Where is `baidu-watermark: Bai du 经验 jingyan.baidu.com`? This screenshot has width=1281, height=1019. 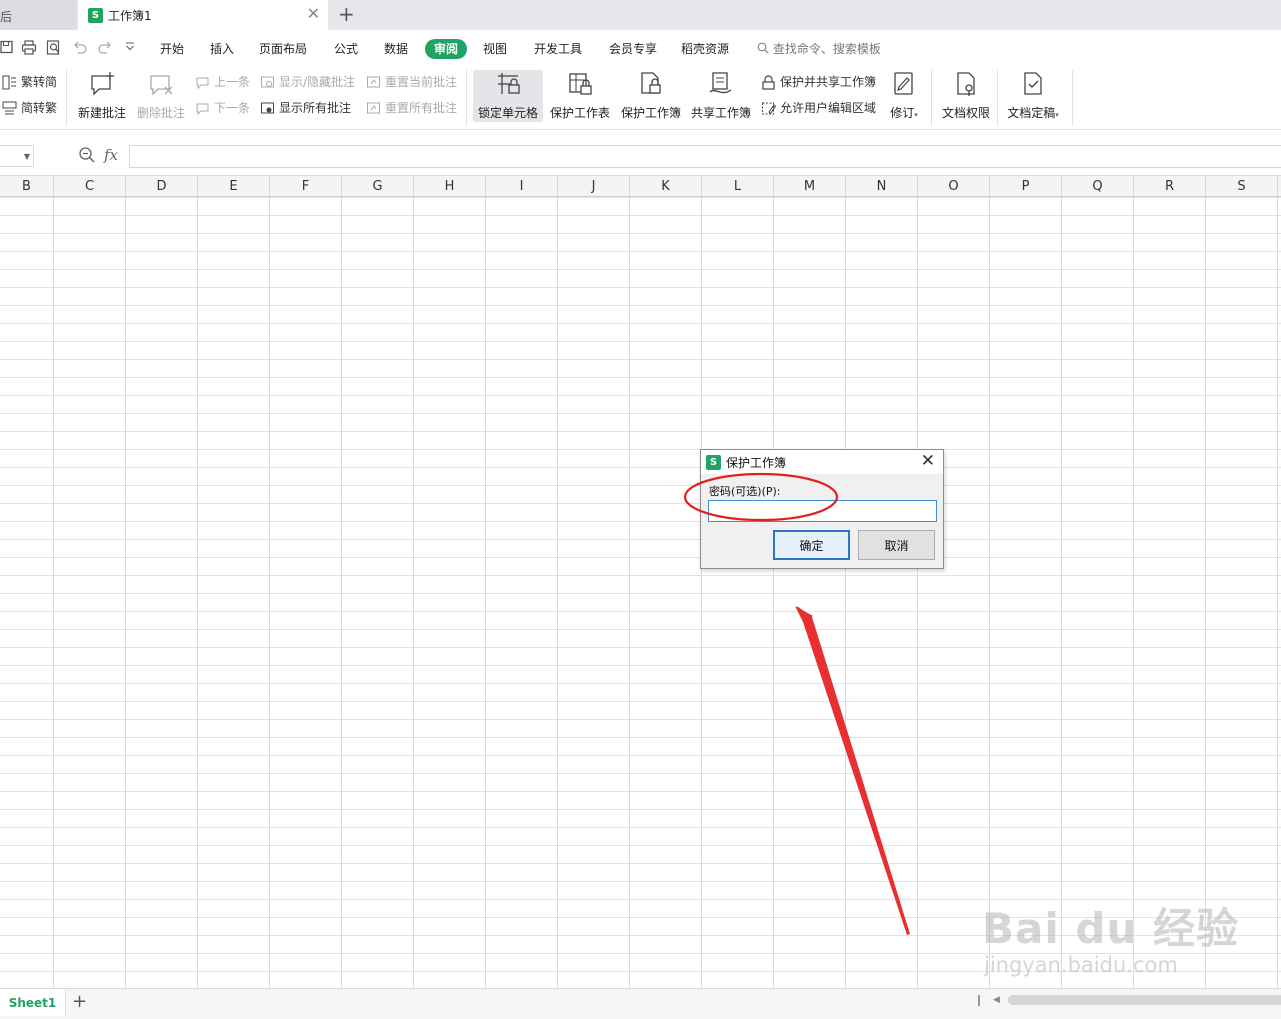
baidu-watermark: Bai du 经验 jingyan.baidu.com is located at coordinates (1110, 936).